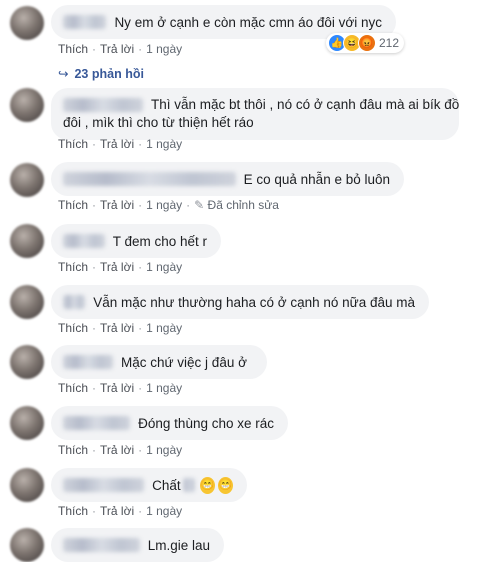 Image resolution: width=501 pixels, height=562 pixels. Describe the element at coordinates (159, 241) in the screenshot. I see `comment-text: T đem cho hết r` at that location.